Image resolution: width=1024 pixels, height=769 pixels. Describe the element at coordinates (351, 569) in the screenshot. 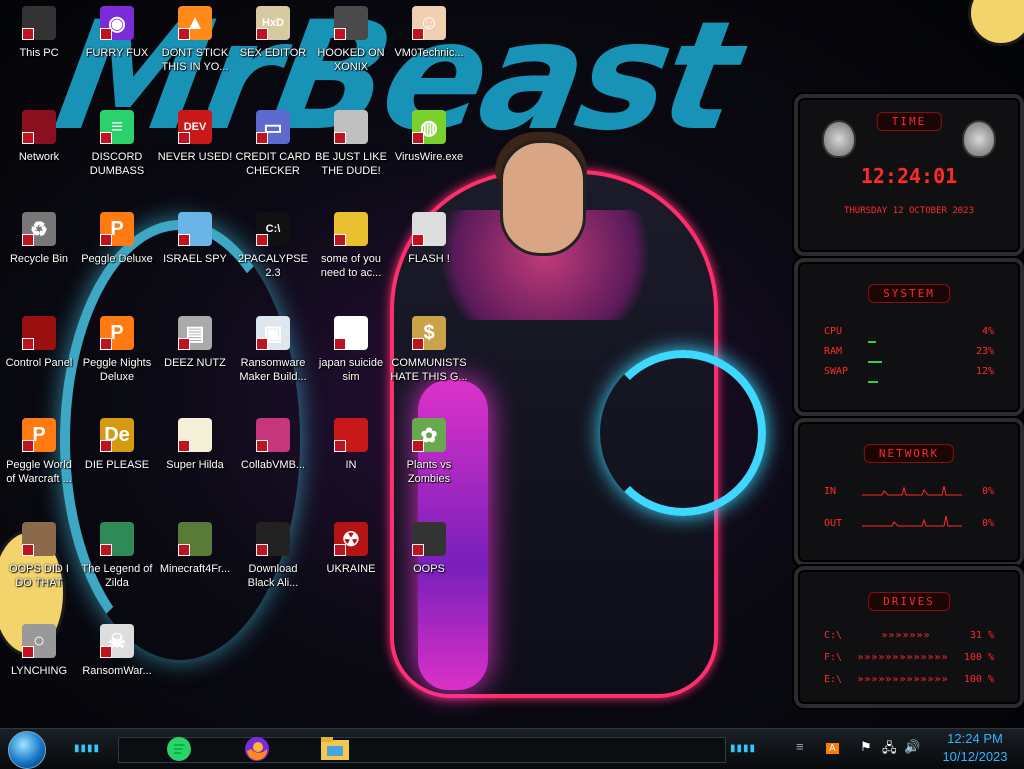

I see `desktop-icon-label: UKRAINE` at that location.